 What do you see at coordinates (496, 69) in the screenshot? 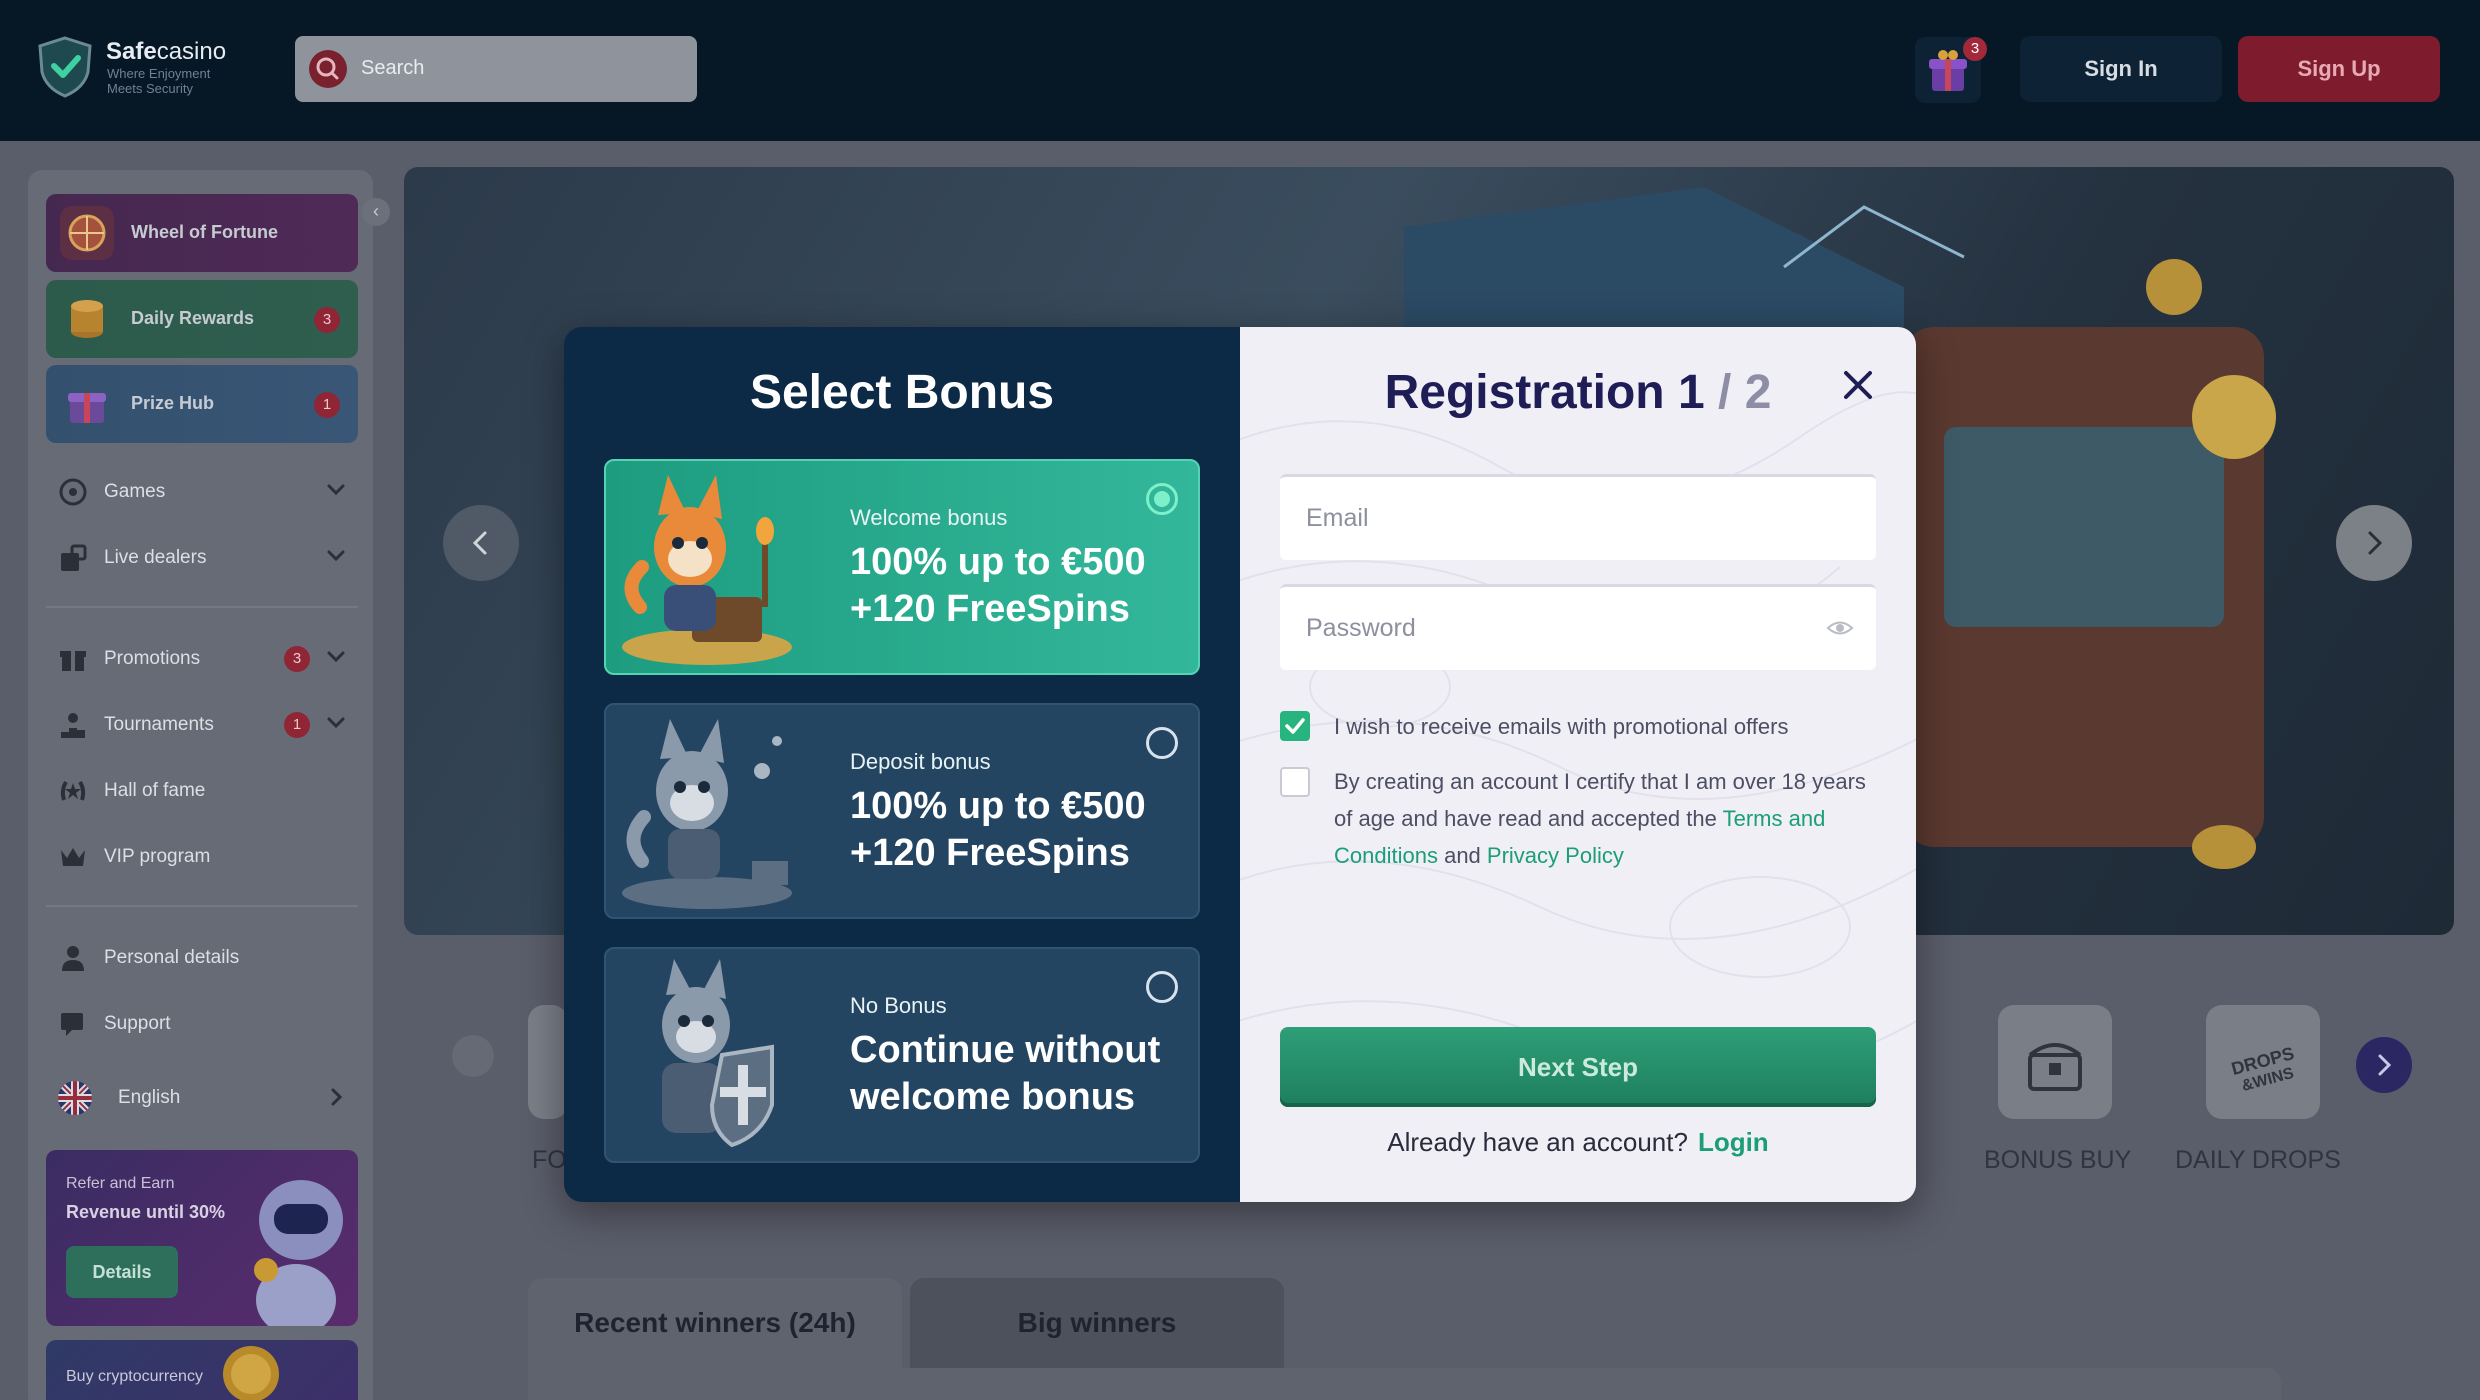
I see `search-bar: Search` at bounding box center [496, 69].